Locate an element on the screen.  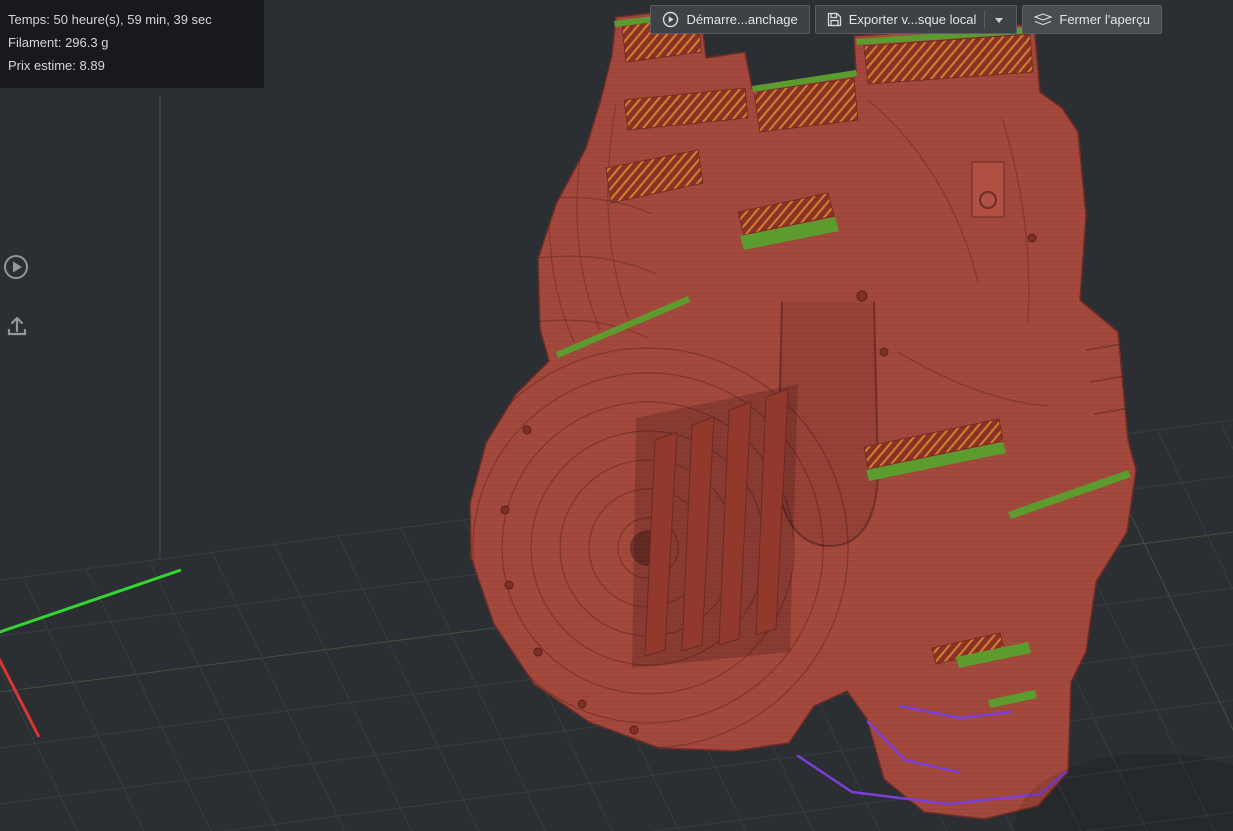
save-icon is located at coordinates (834, 19).